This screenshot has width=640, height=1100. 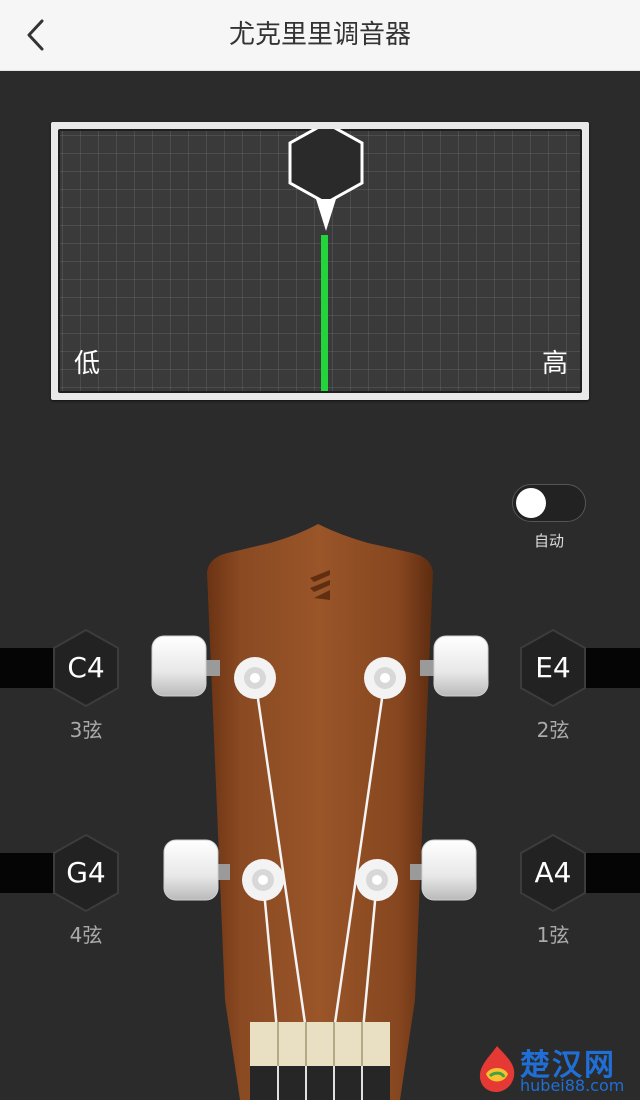 What do you see at coordinates (497, 1069) in the screenshot?
I see `watermark-logo-icon` at bounding box center [497, 1069].